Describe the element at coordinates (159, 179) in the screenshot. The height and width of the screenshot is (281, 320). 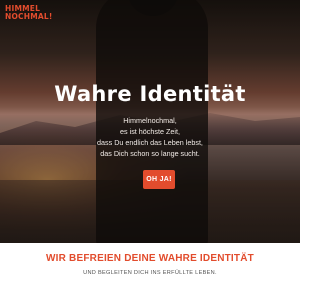
I see `cta-button: OH JA!` at that location.